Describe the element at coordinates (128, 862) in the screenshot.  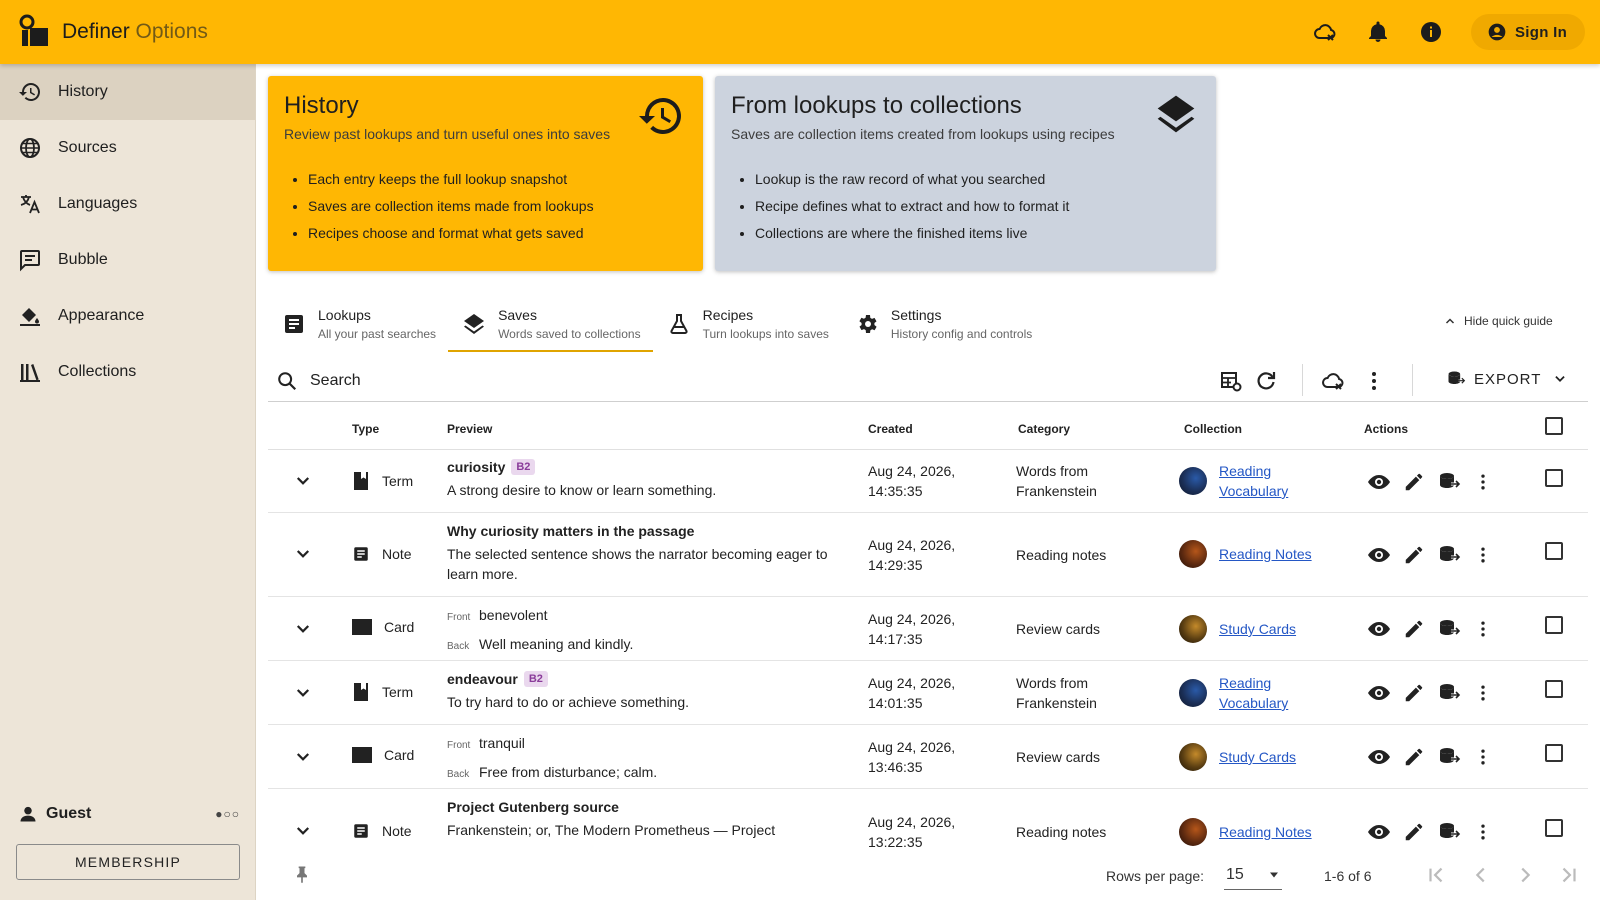
I see `membership-button: MEMBERSHIP` at that location.